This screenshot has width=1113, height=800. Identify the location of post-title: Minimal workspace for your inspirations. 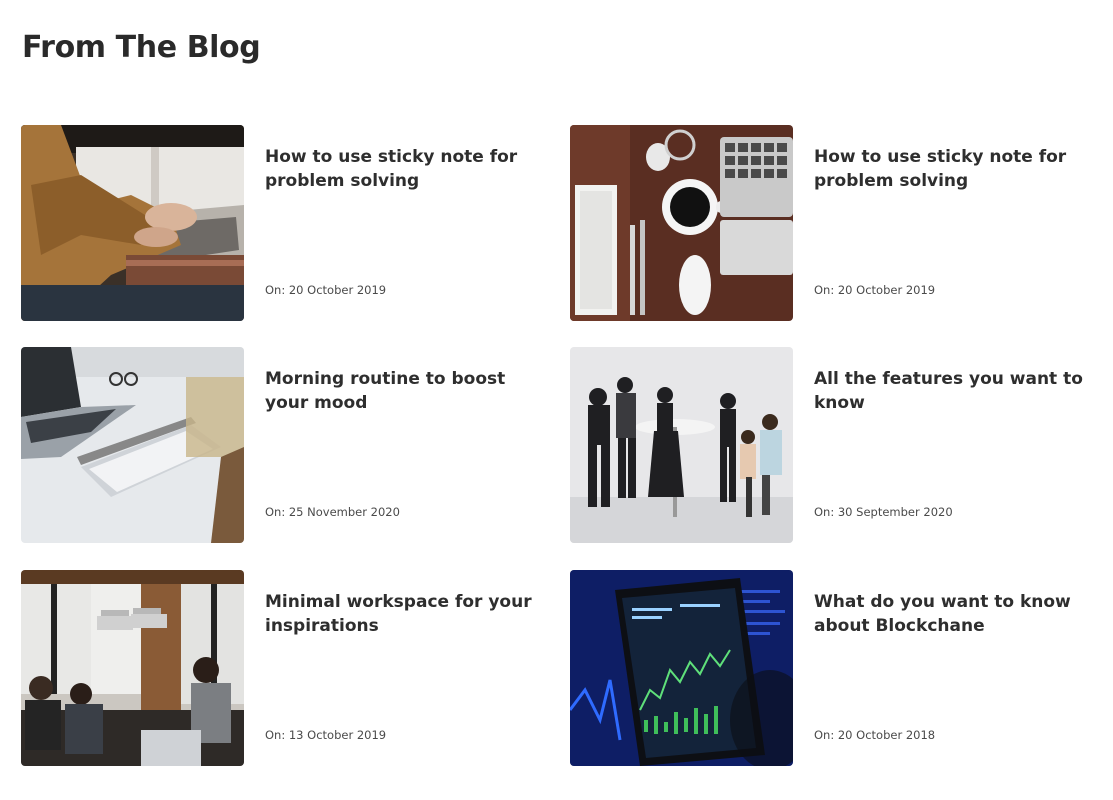
(400, 614).